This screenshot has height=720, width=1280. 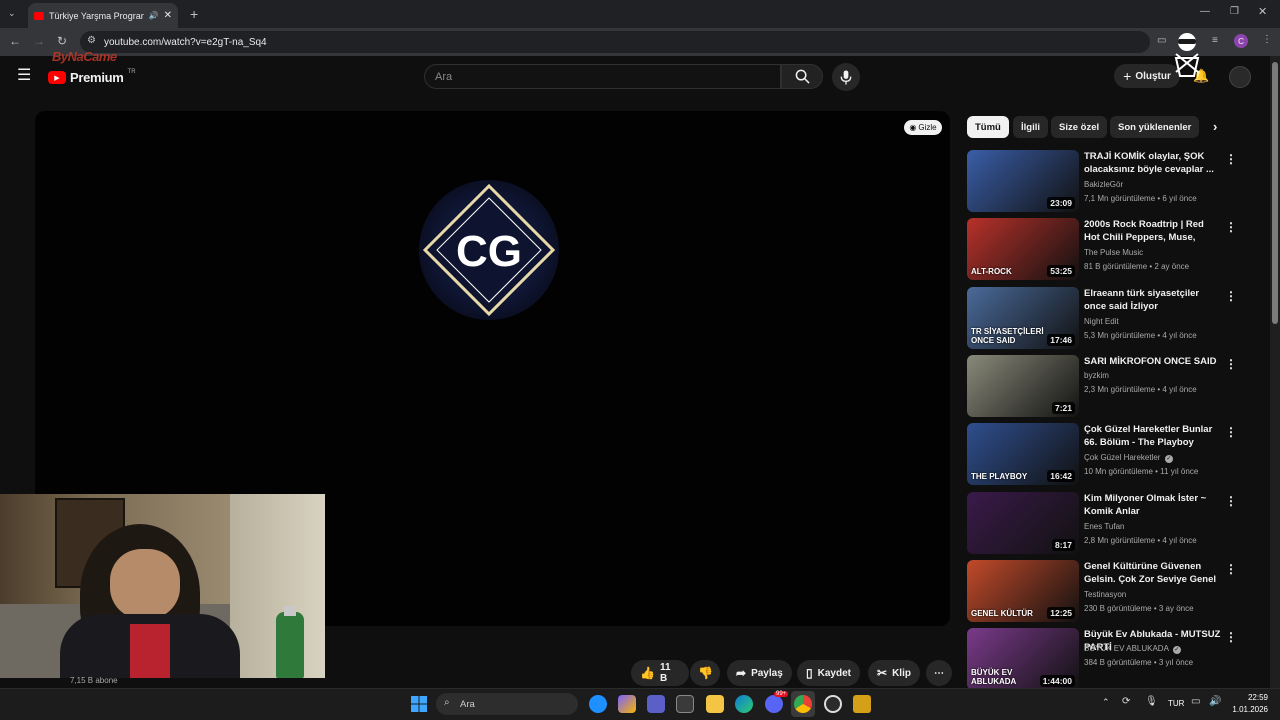 I want to click on discord-icon, so click(x=774, y=704).